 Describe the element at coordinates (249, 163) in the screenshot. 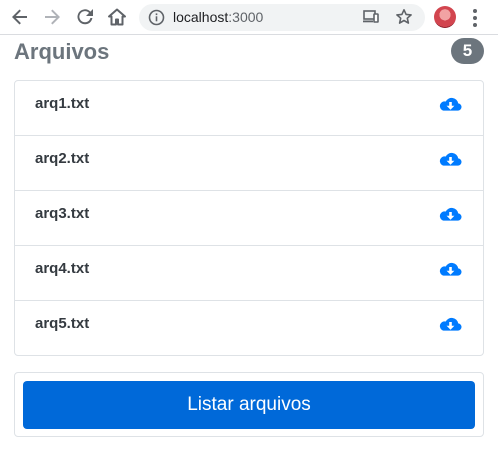

I see `file-list-item: arq2.txt` at that location.